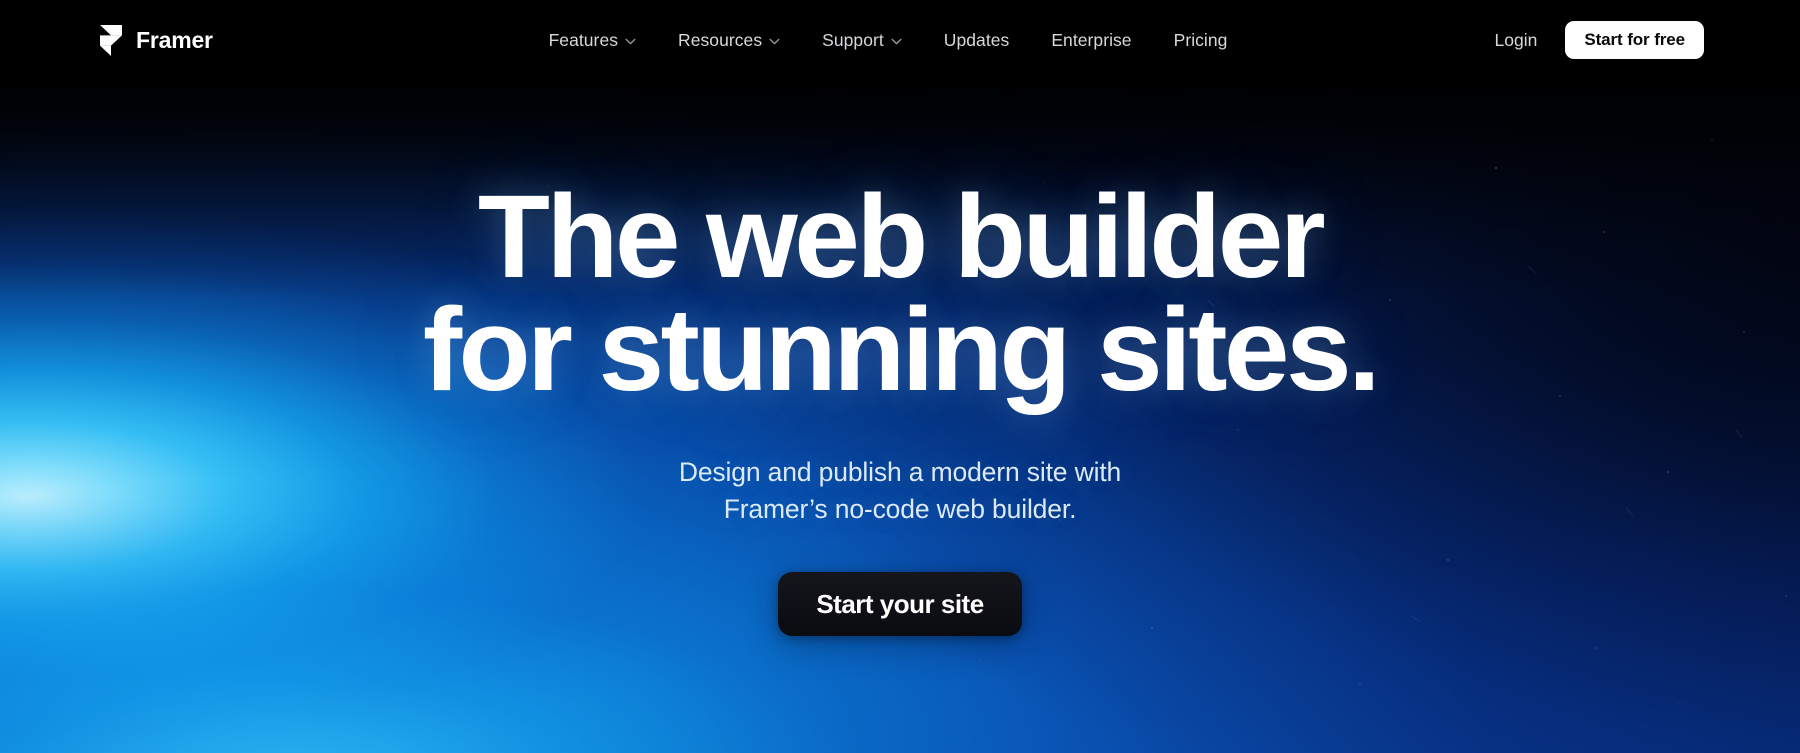 This screenshot has width=1800, height=753. I want to click on brand-logo-link: Framer, so click(156, 40).